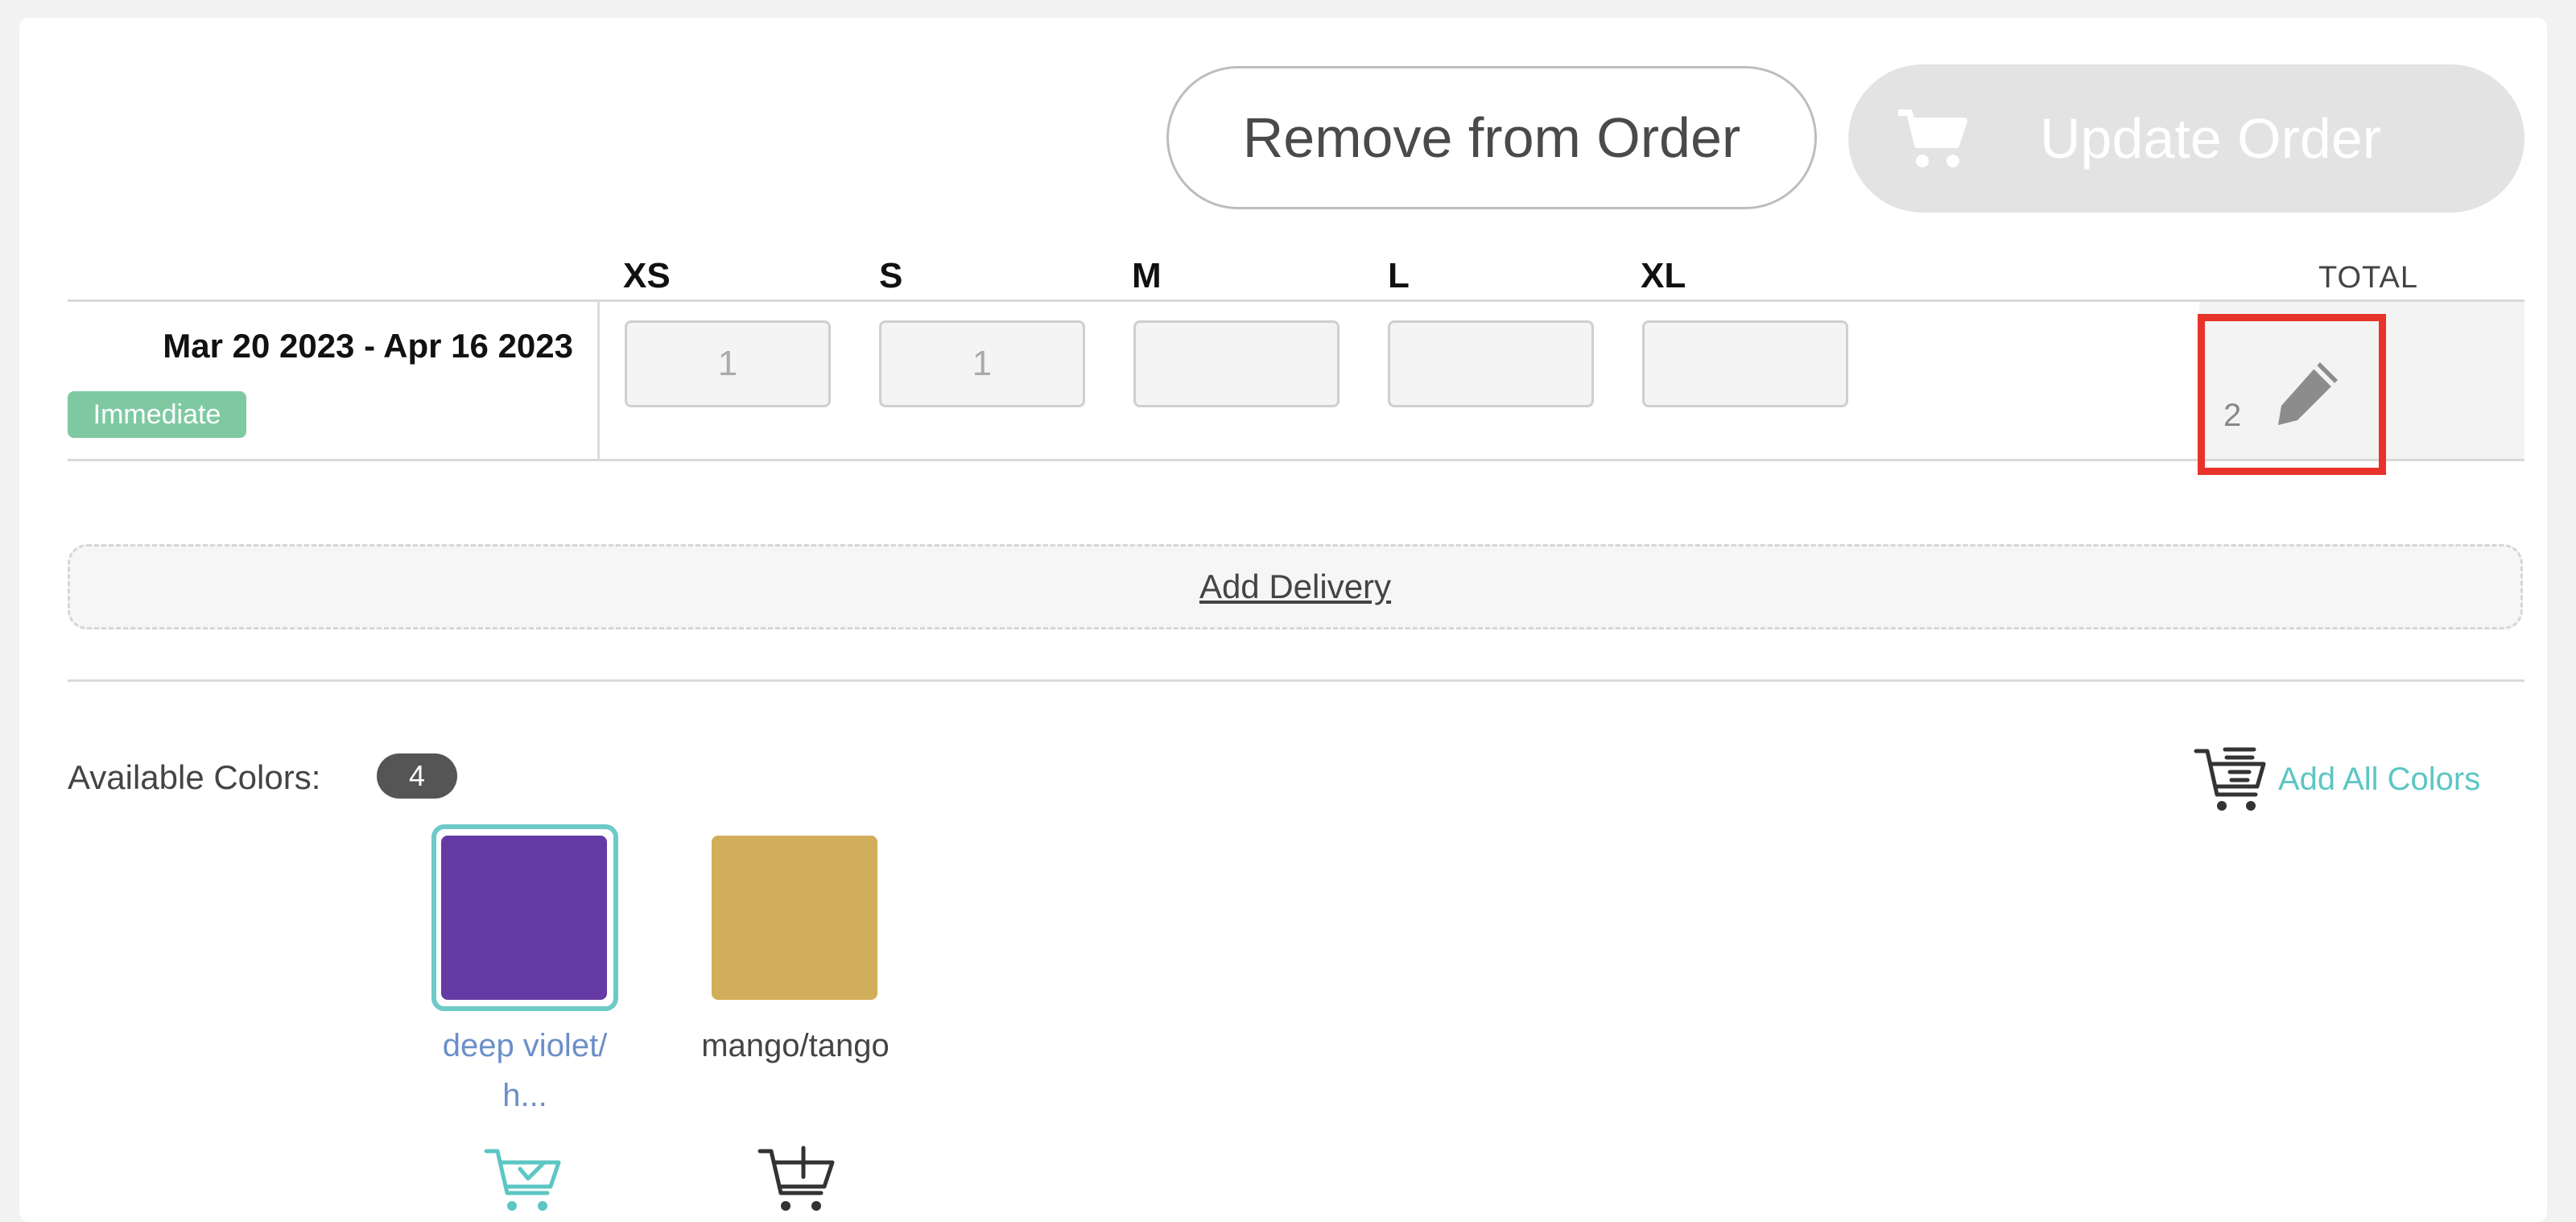 This screenshot has width=2576, height=1222. I want to click on add-delivery-button: Add Delivery, so click(1295, 587).